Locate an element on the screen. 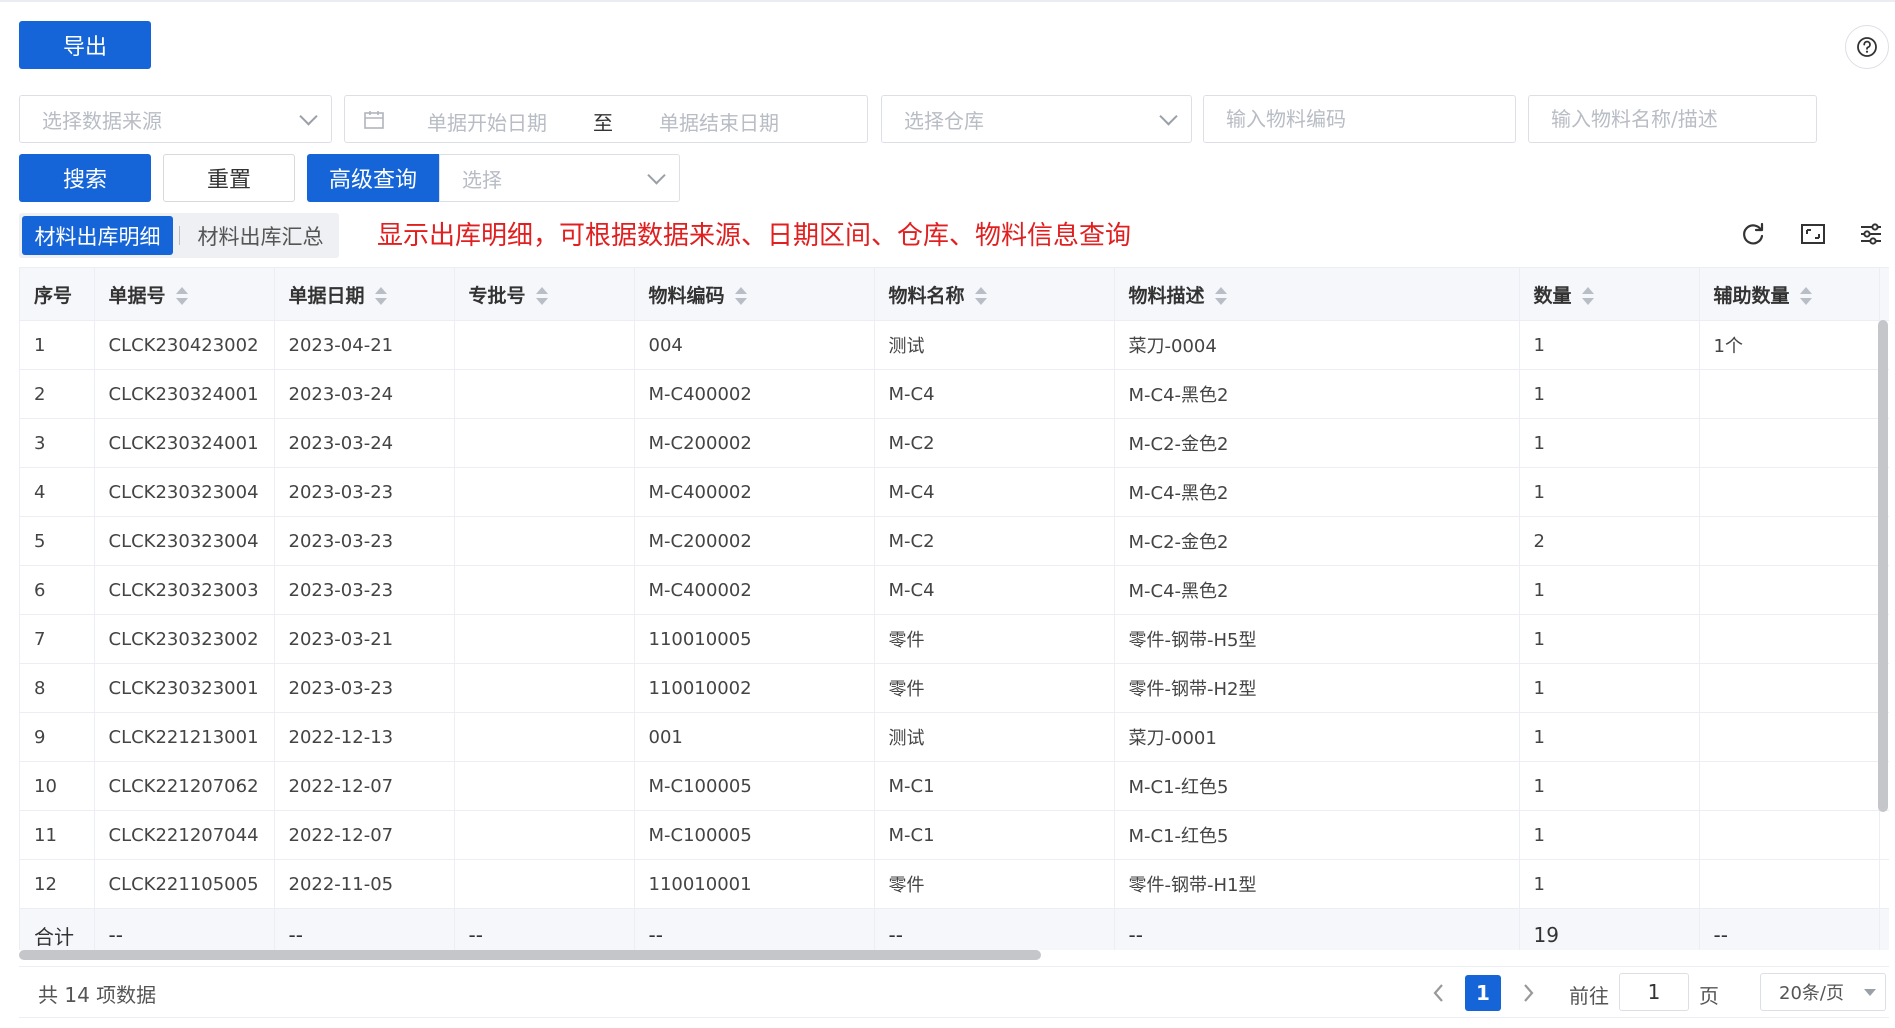 The image size is (1895, 1028). data-source-select: 选择数据来源 is located at coordinates (175, 119).